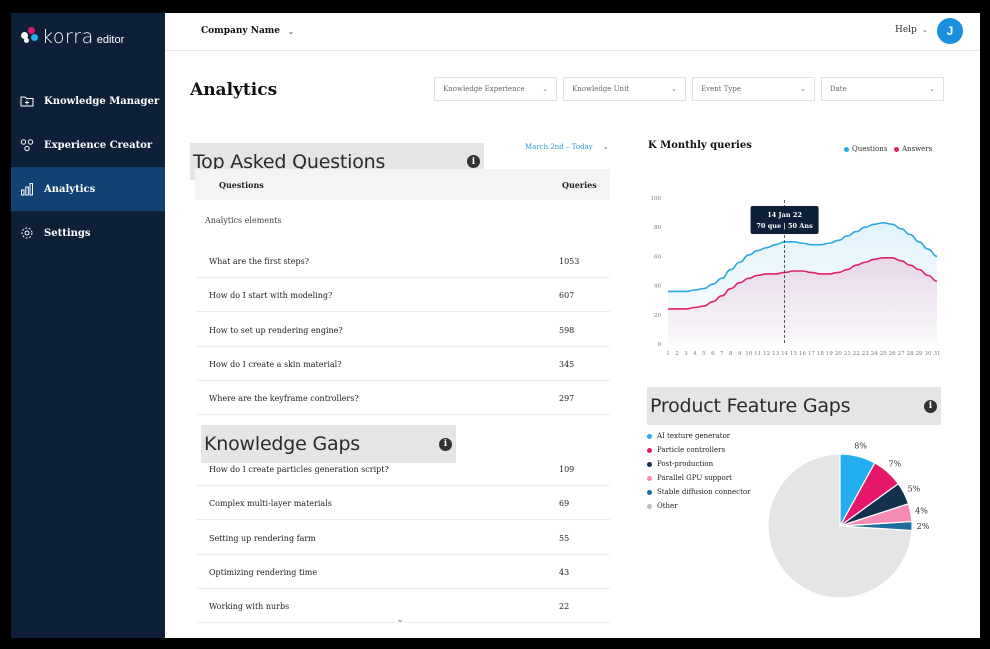  Describe the element at coordinates (657, 257) in the screenshot. I see `y-tick-label: 60` at that location.